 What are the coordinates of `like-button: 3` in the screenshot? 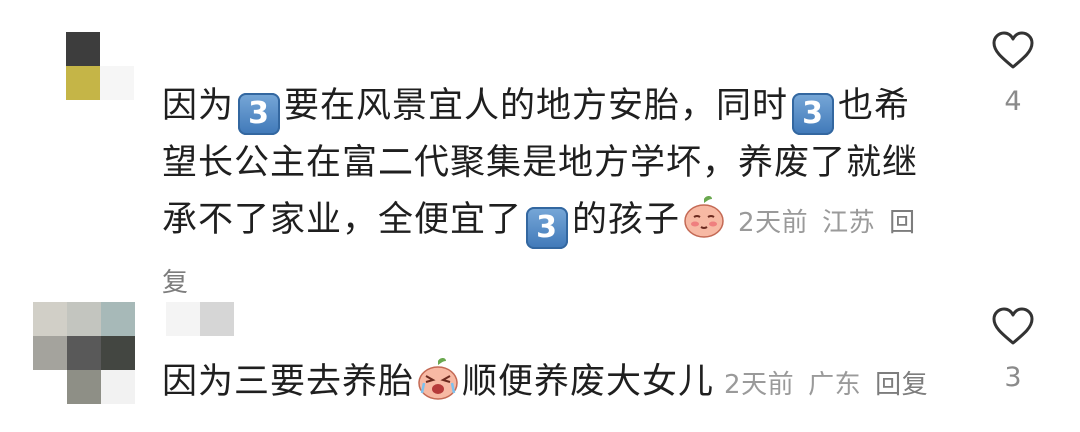 It's located at (1013, 349).